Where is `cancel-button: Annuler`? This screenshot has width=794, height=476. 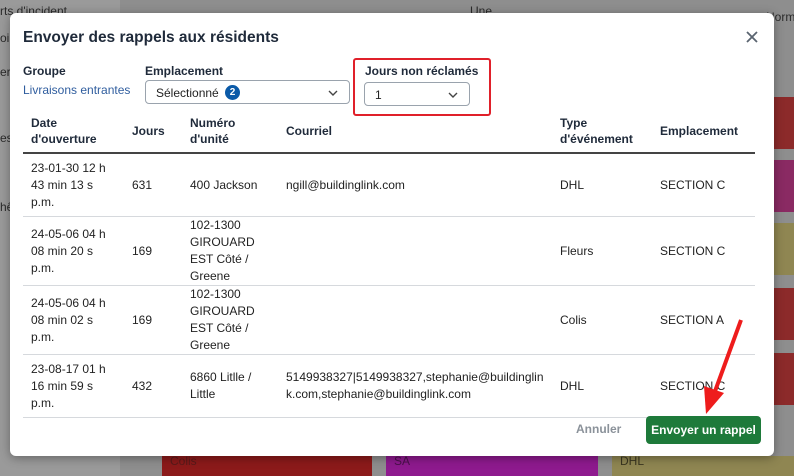
cancel-button: Annuler is located at coordinates (598, 429).